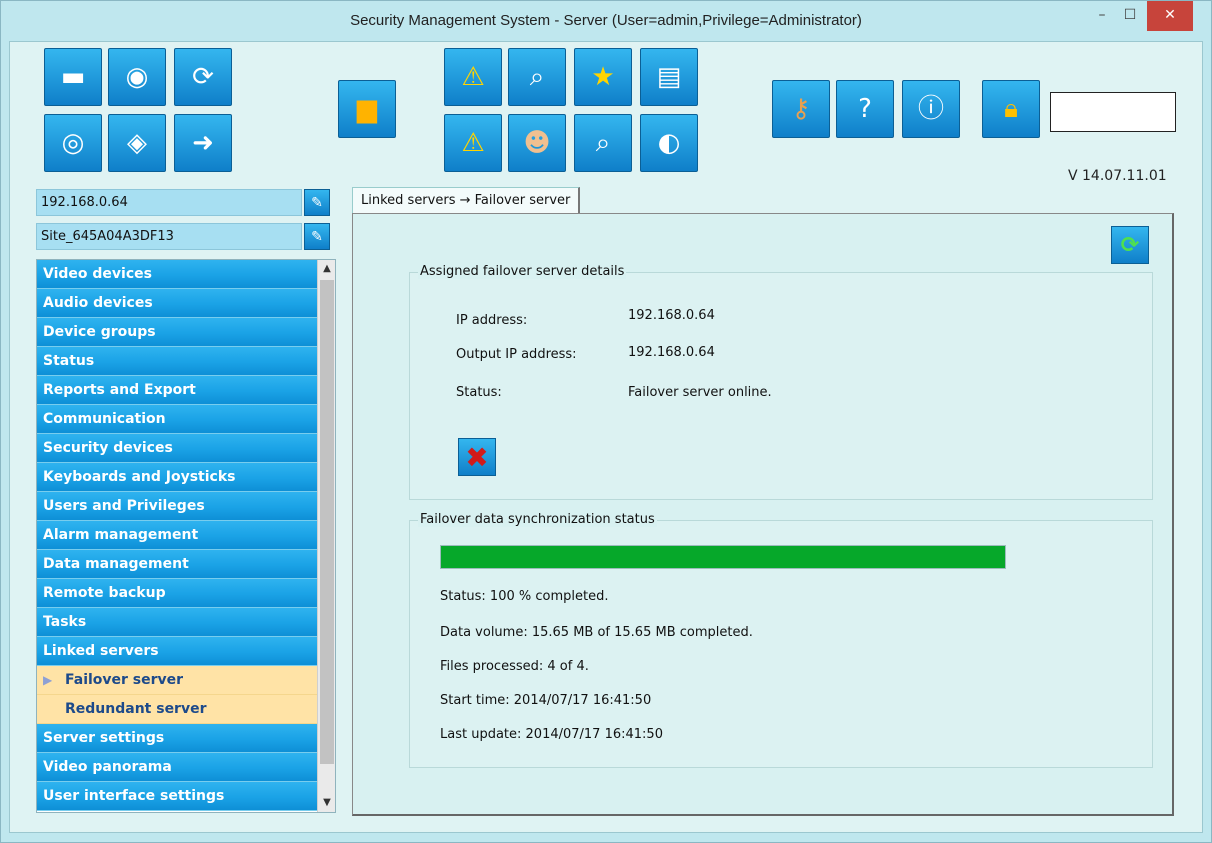 The width and height of the screenshot is (1212, 843). I want to click on nav-scrollbar: ▲ ▼, so click(326, 536).